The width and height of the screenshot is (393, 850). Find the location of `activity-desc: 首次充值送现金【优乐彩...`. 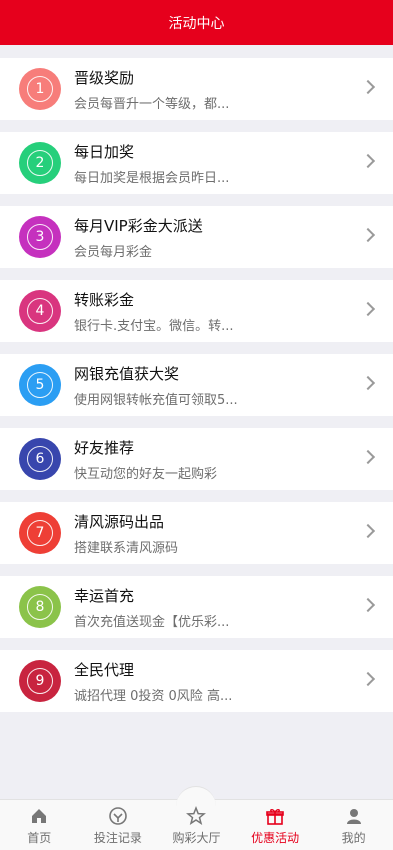

activity-desc: 首次充值送现金【优乐彩... is located at coordinates (152, 622).